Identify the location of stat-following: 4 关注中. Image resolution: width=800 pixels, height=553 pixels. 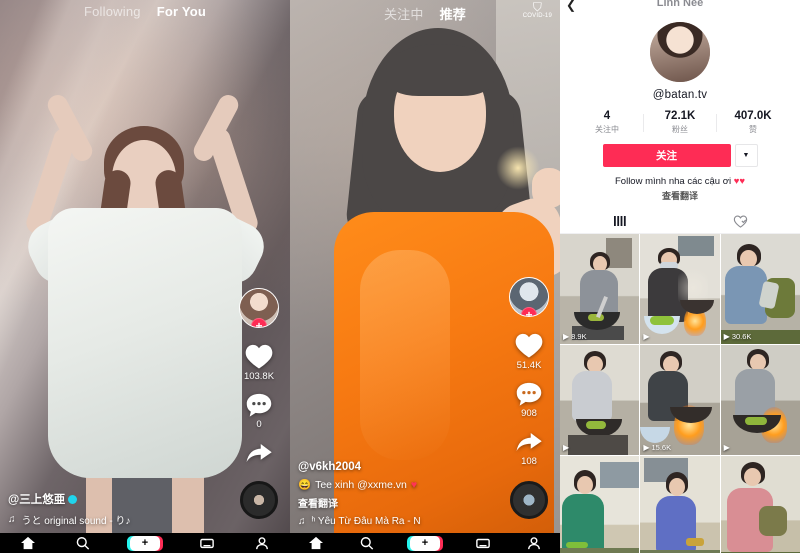
(607, 122).